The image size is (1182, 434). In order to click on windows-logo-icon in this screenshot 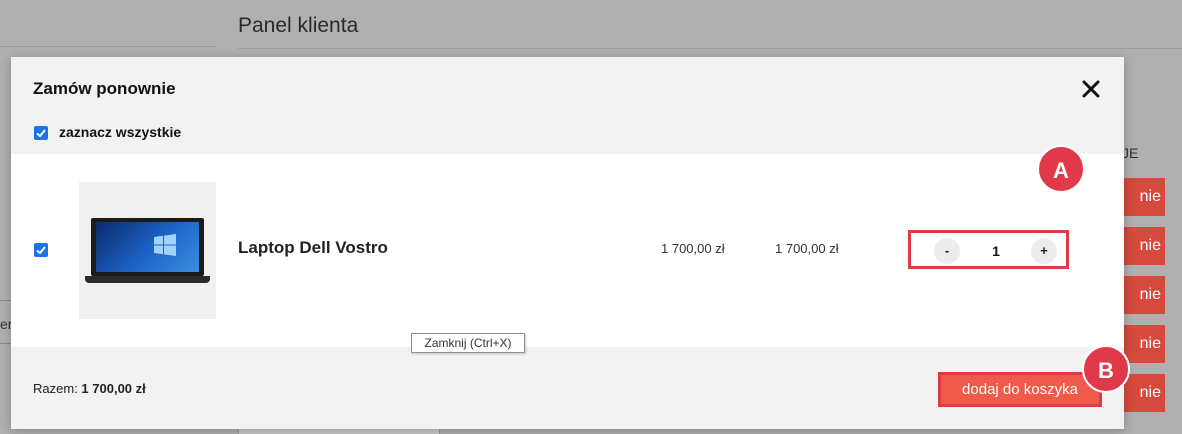, I will do `click(165, 245)`.